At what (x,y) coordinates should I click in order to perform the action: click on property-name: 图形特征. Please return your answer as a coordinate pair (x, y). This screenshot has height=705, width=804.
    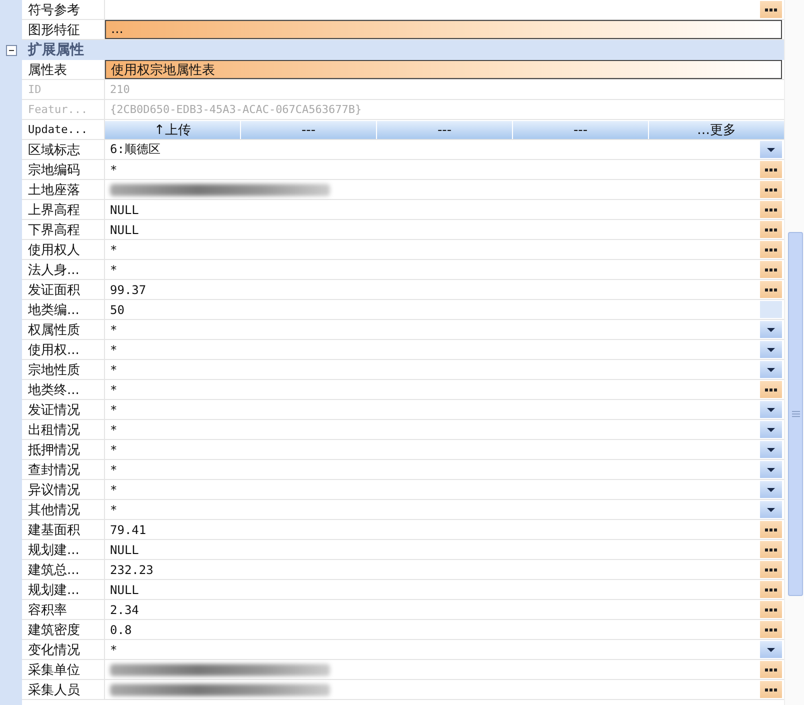
    Looking at the image, I should click on (54, 30).